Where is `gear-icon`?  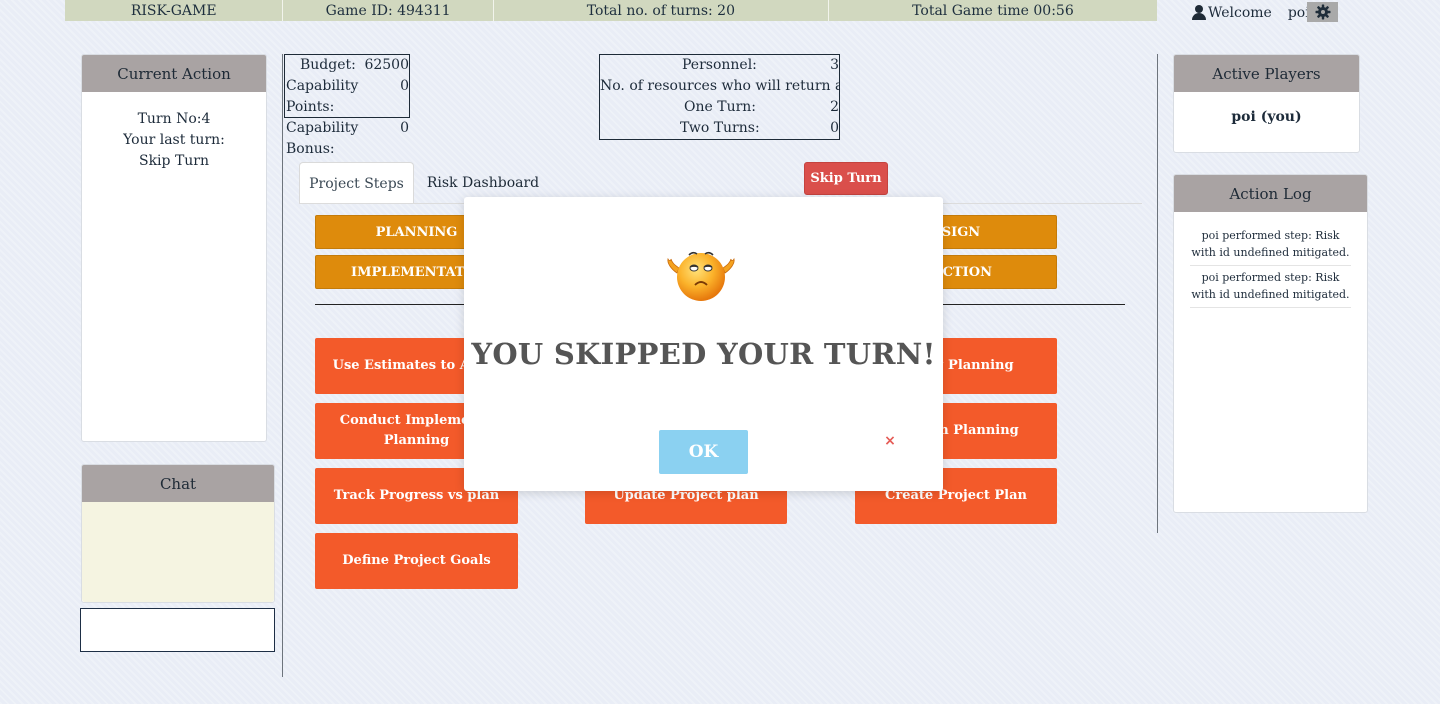 gear-icon is located at coordinates (1322, 12).